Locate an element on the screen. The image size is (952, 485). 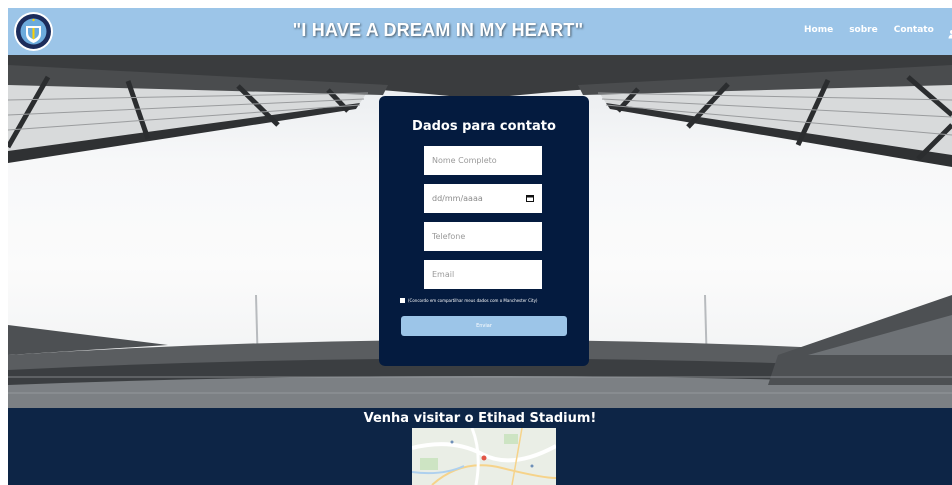
visit-title: Venha visitar o Etihad Stadium! is located at coordinates (480, 418).